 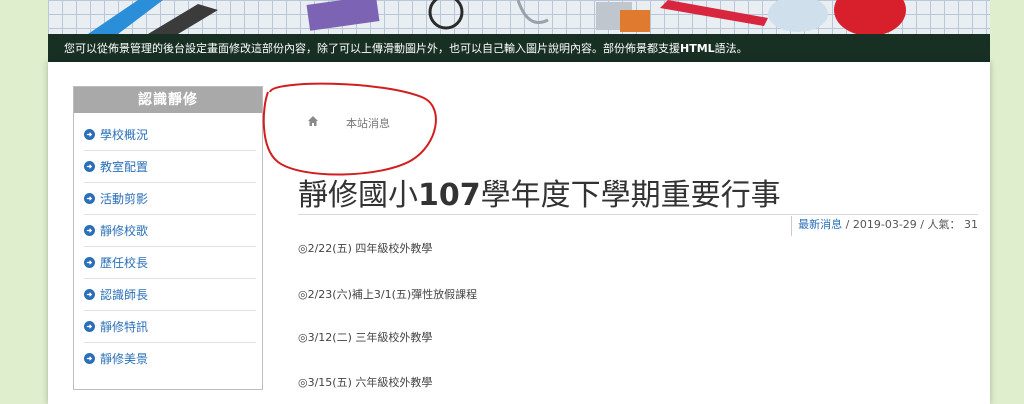 What do you see at coordinates (365, 248) in the screenshot?
I see `content-line: ◎2/22(五) 四年級校外教學` at bounding box center [365, 248].